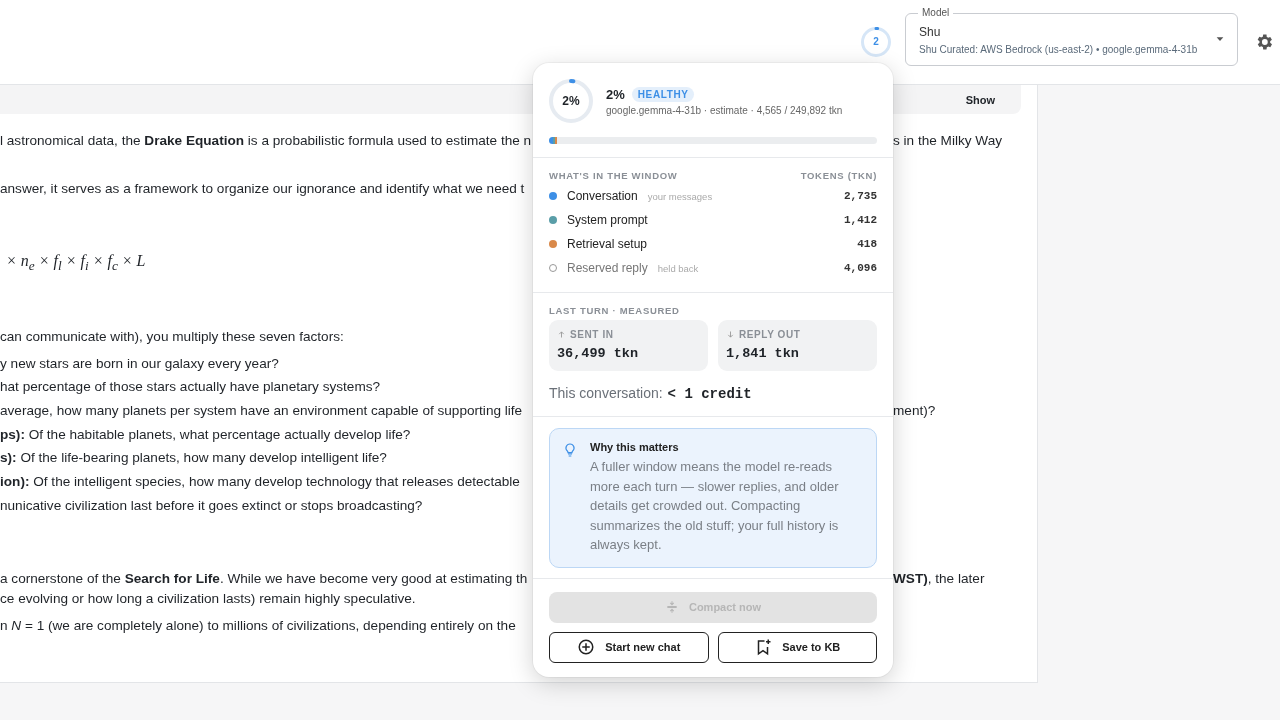 Image resolution: width=1280 pixels, height=720 pixels. I want to click on save-button: Save to KB, so click(797, 647).